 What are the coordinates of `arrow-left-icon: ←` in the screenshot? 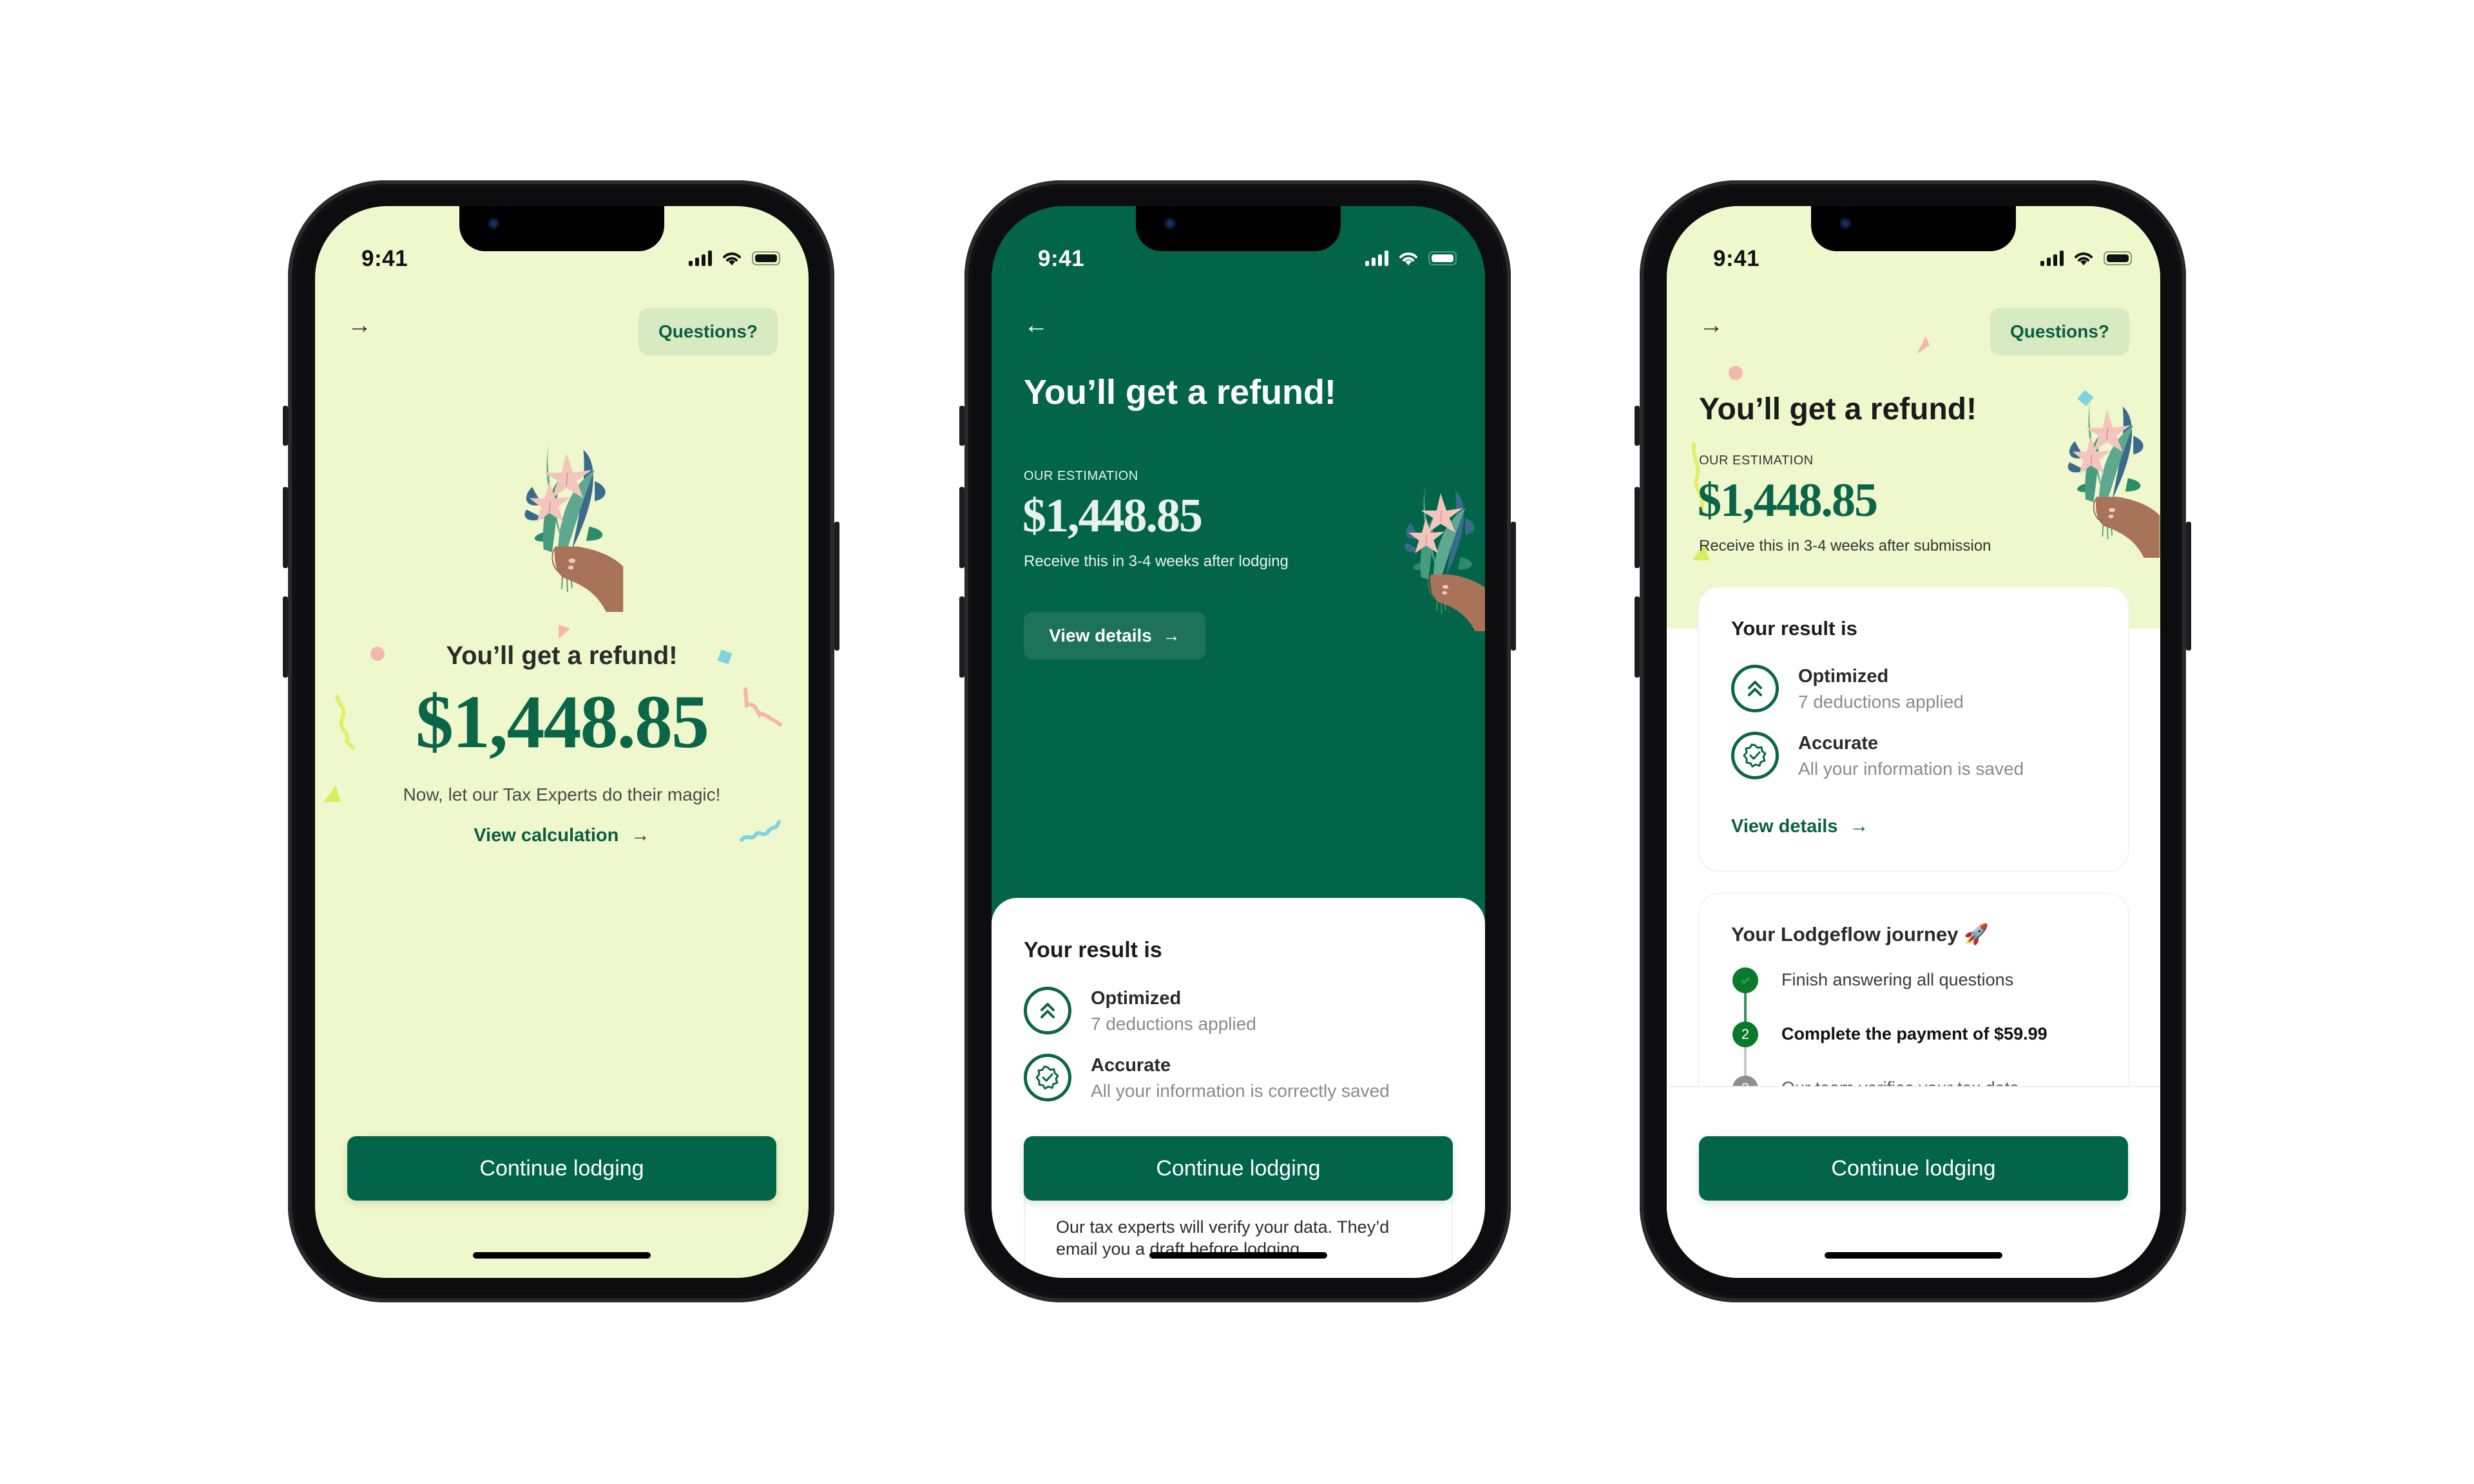 It's located at (1036, 325).